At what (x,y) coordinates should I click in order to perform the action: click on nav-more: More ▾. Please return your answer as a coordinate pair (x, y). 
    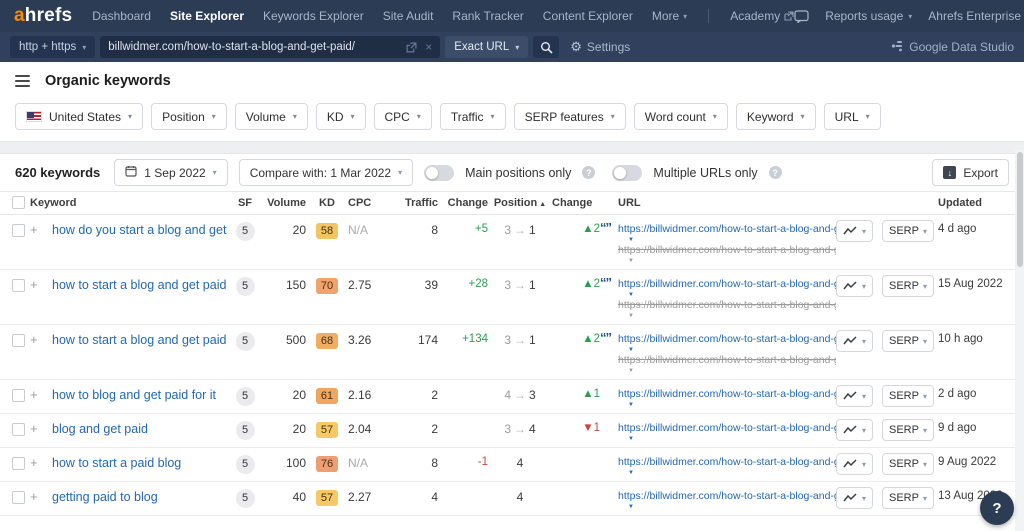
    Looking at the image, I should click on (669, 16).